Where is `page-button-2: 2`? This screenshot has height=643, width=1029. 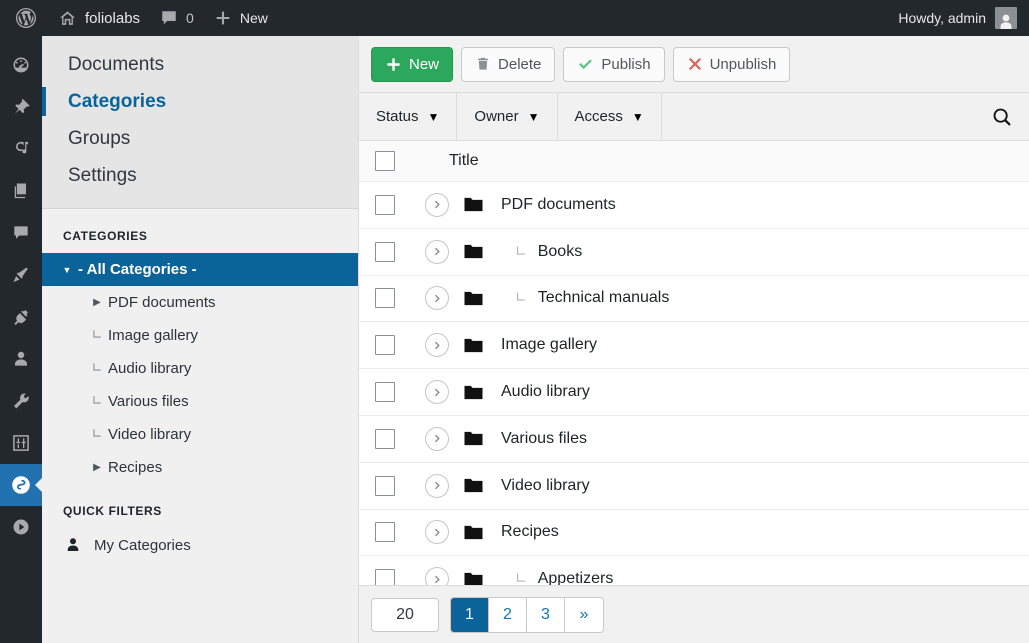 page-button-2: 2 is located at coordinates (508, 614).